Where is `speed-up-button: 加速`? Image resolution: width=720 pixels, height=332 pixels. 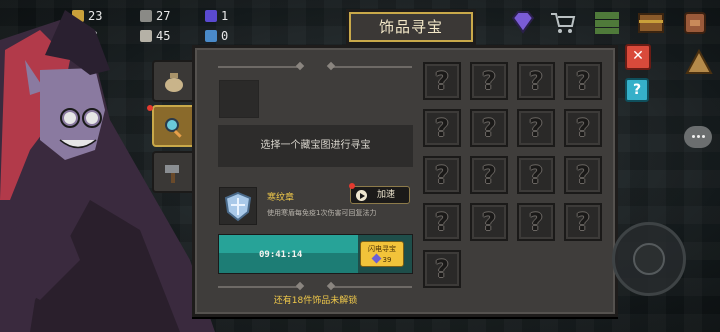
speed-up-button: 加速 is located at coordinates (380, 195).